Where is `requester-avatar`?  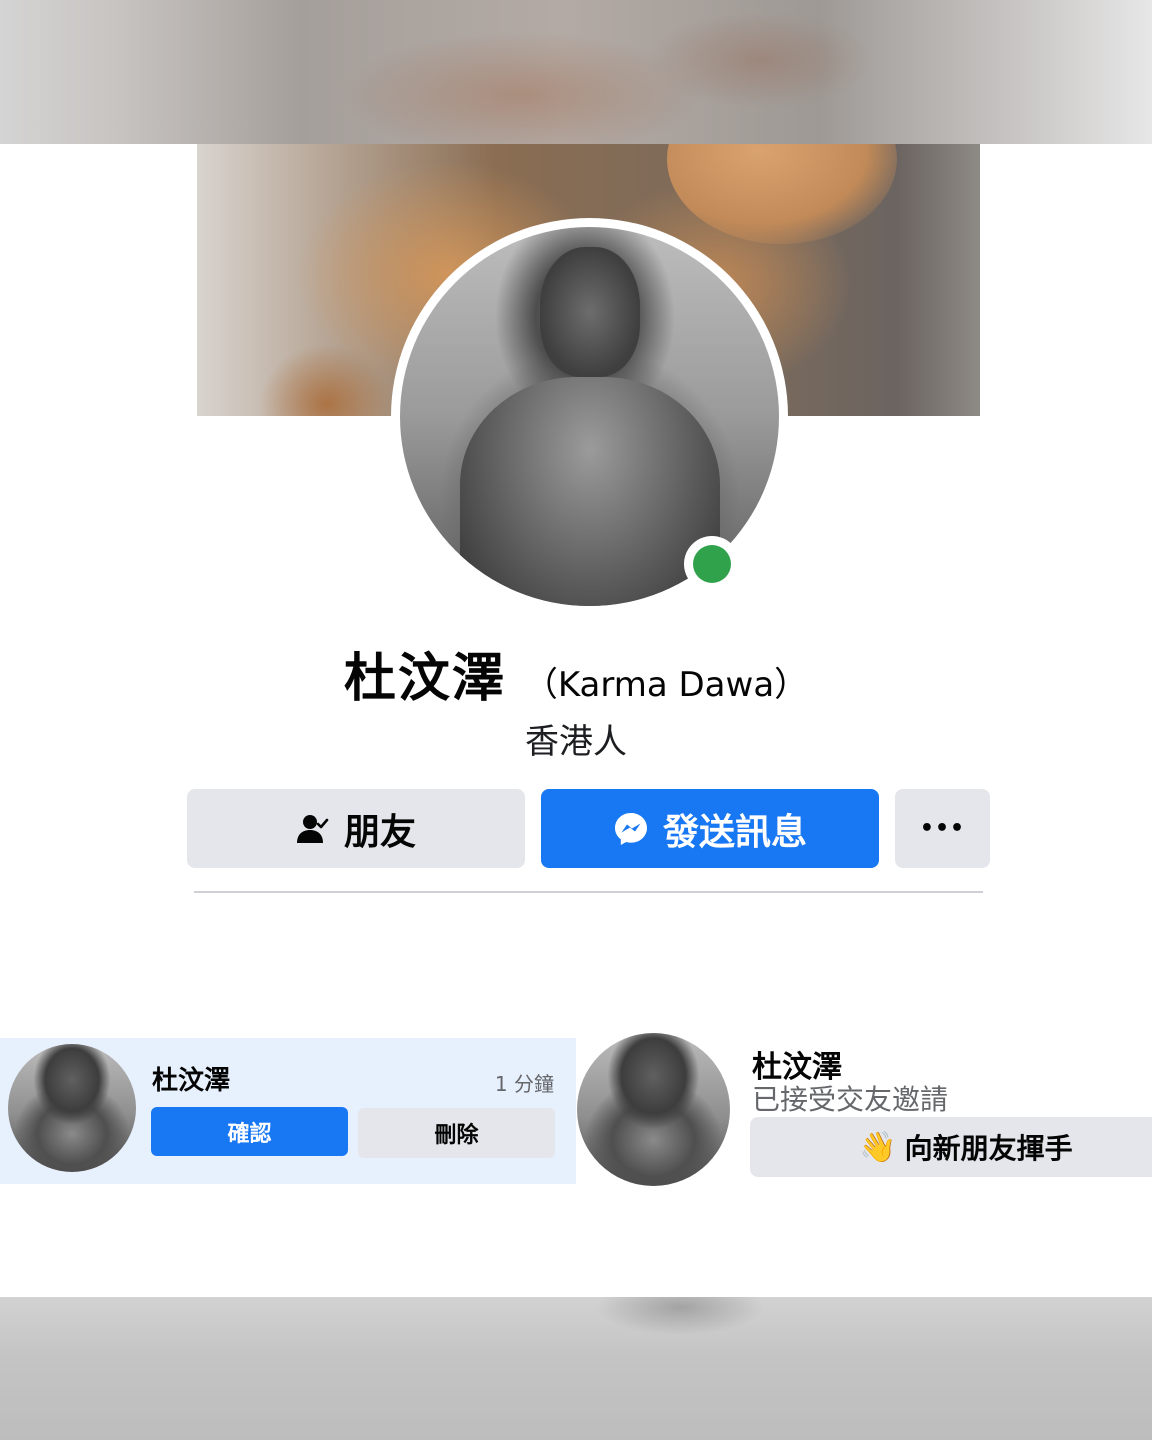
requester-avatar is located at coordinates (72, 1108).